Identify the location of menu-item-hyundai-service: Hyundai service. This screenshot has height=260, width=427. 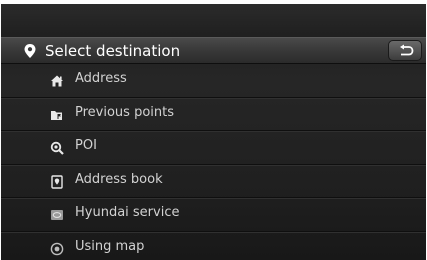
(213, 215).